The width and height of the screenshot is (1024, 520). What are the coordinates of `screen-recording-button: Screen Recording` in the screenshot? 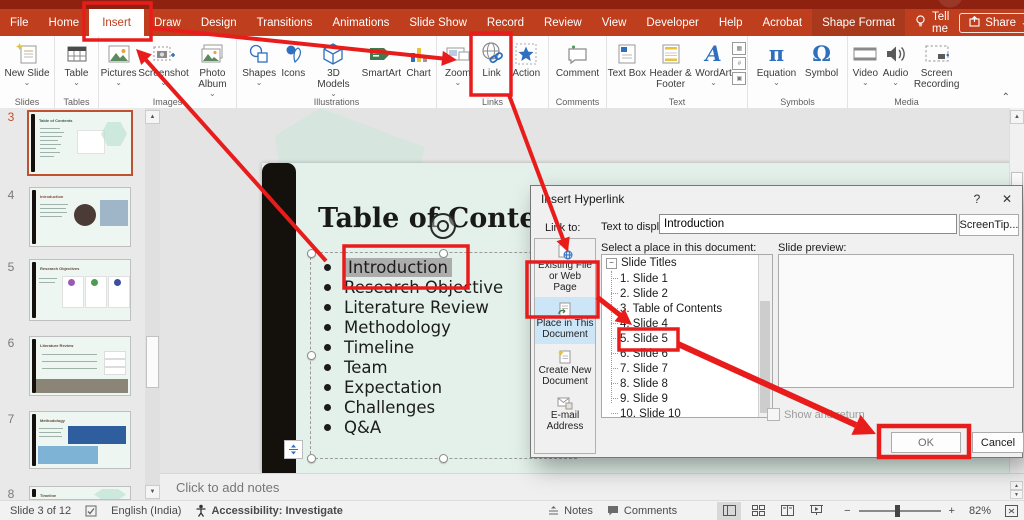 It's located at (937, 64).